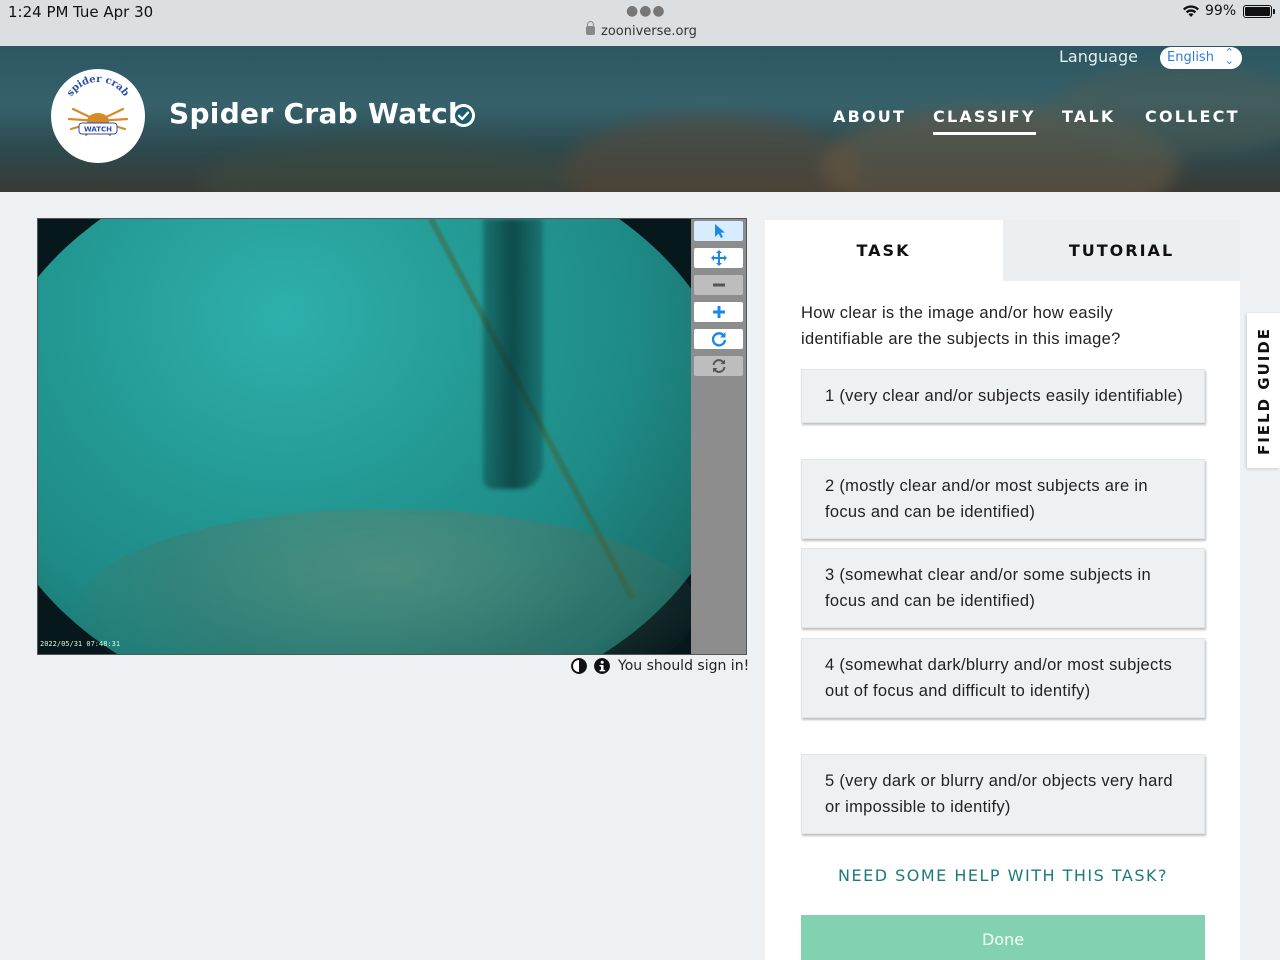 This screenshot has width=1280, height=960. I want to click on zoom-in-button, so click(718, 312).